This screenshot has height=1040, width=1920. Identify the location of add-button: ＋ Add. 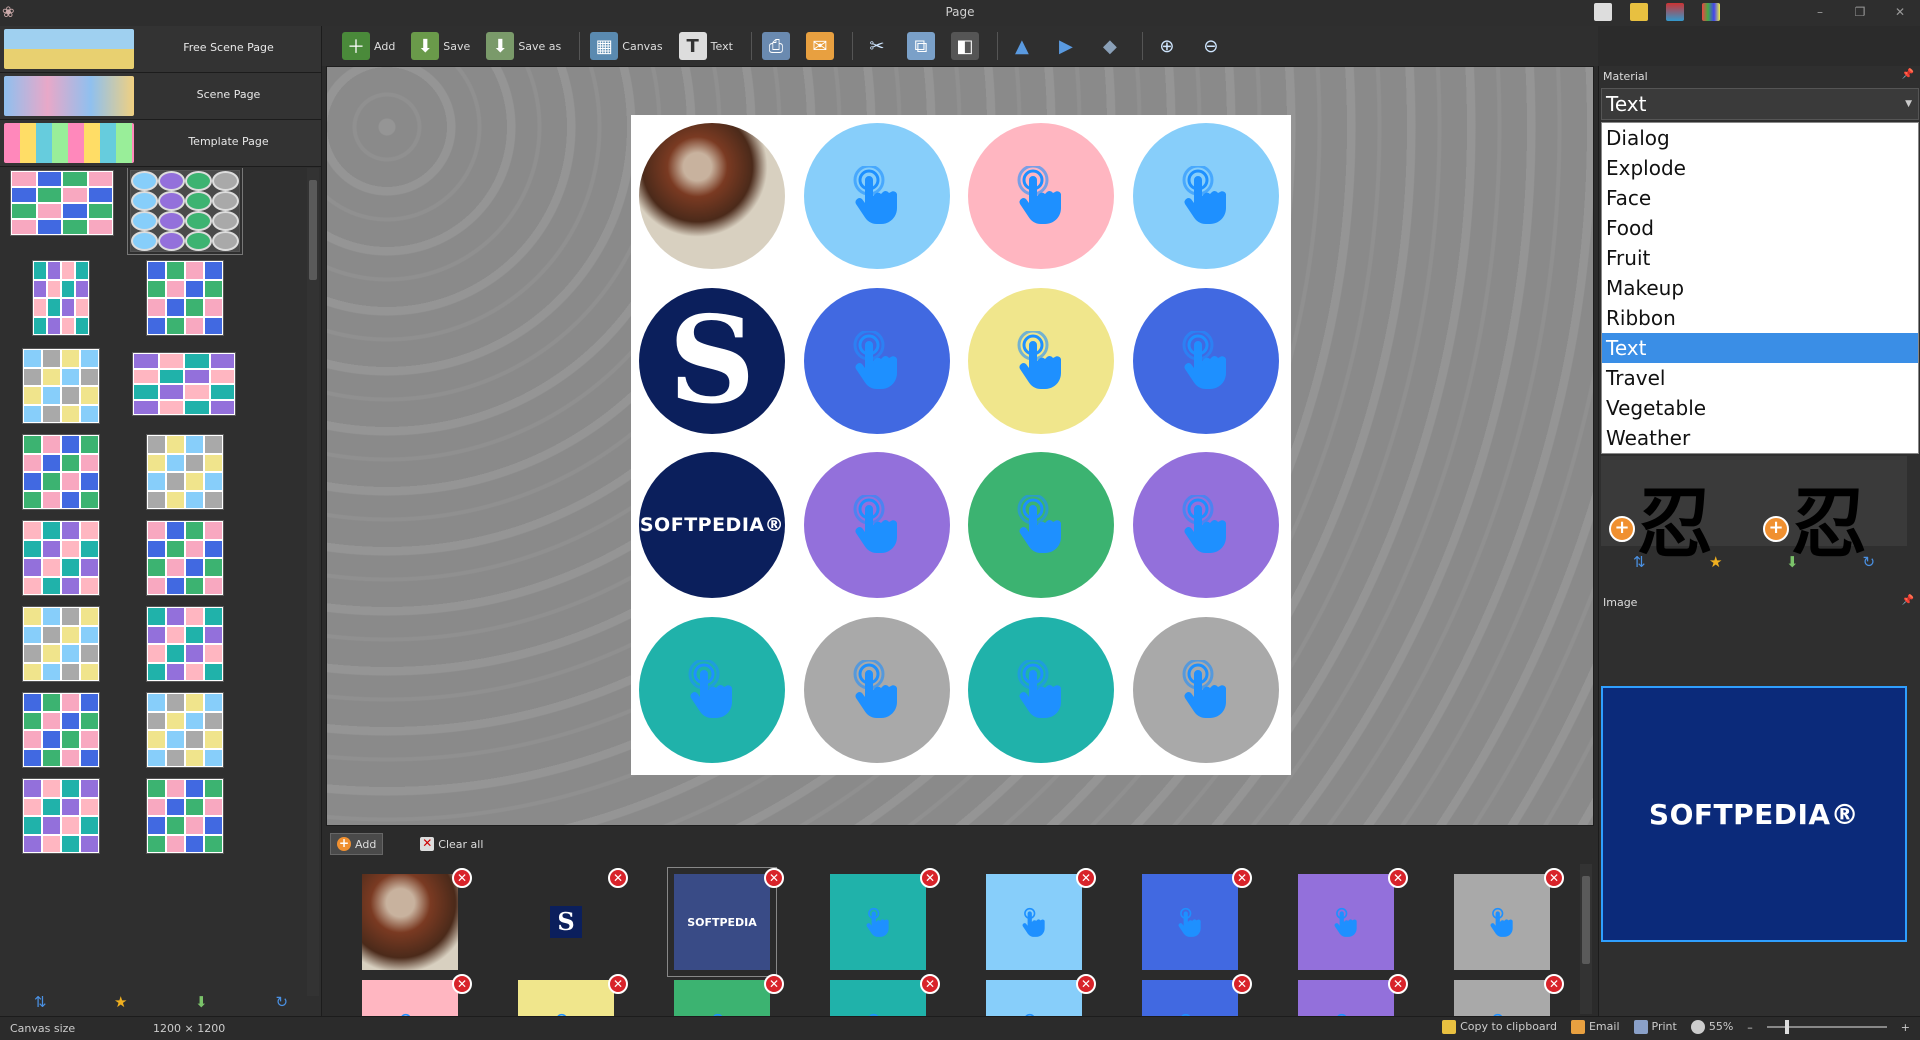
(368, 46).